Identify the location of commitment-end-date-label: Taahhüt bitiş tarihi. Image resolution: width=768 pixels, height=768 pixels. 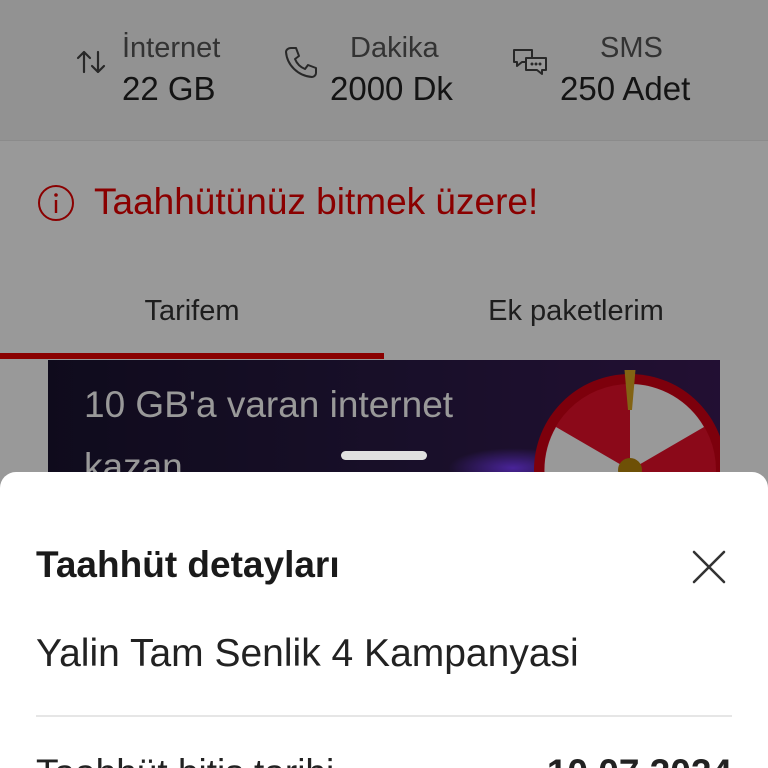
(185, 760).